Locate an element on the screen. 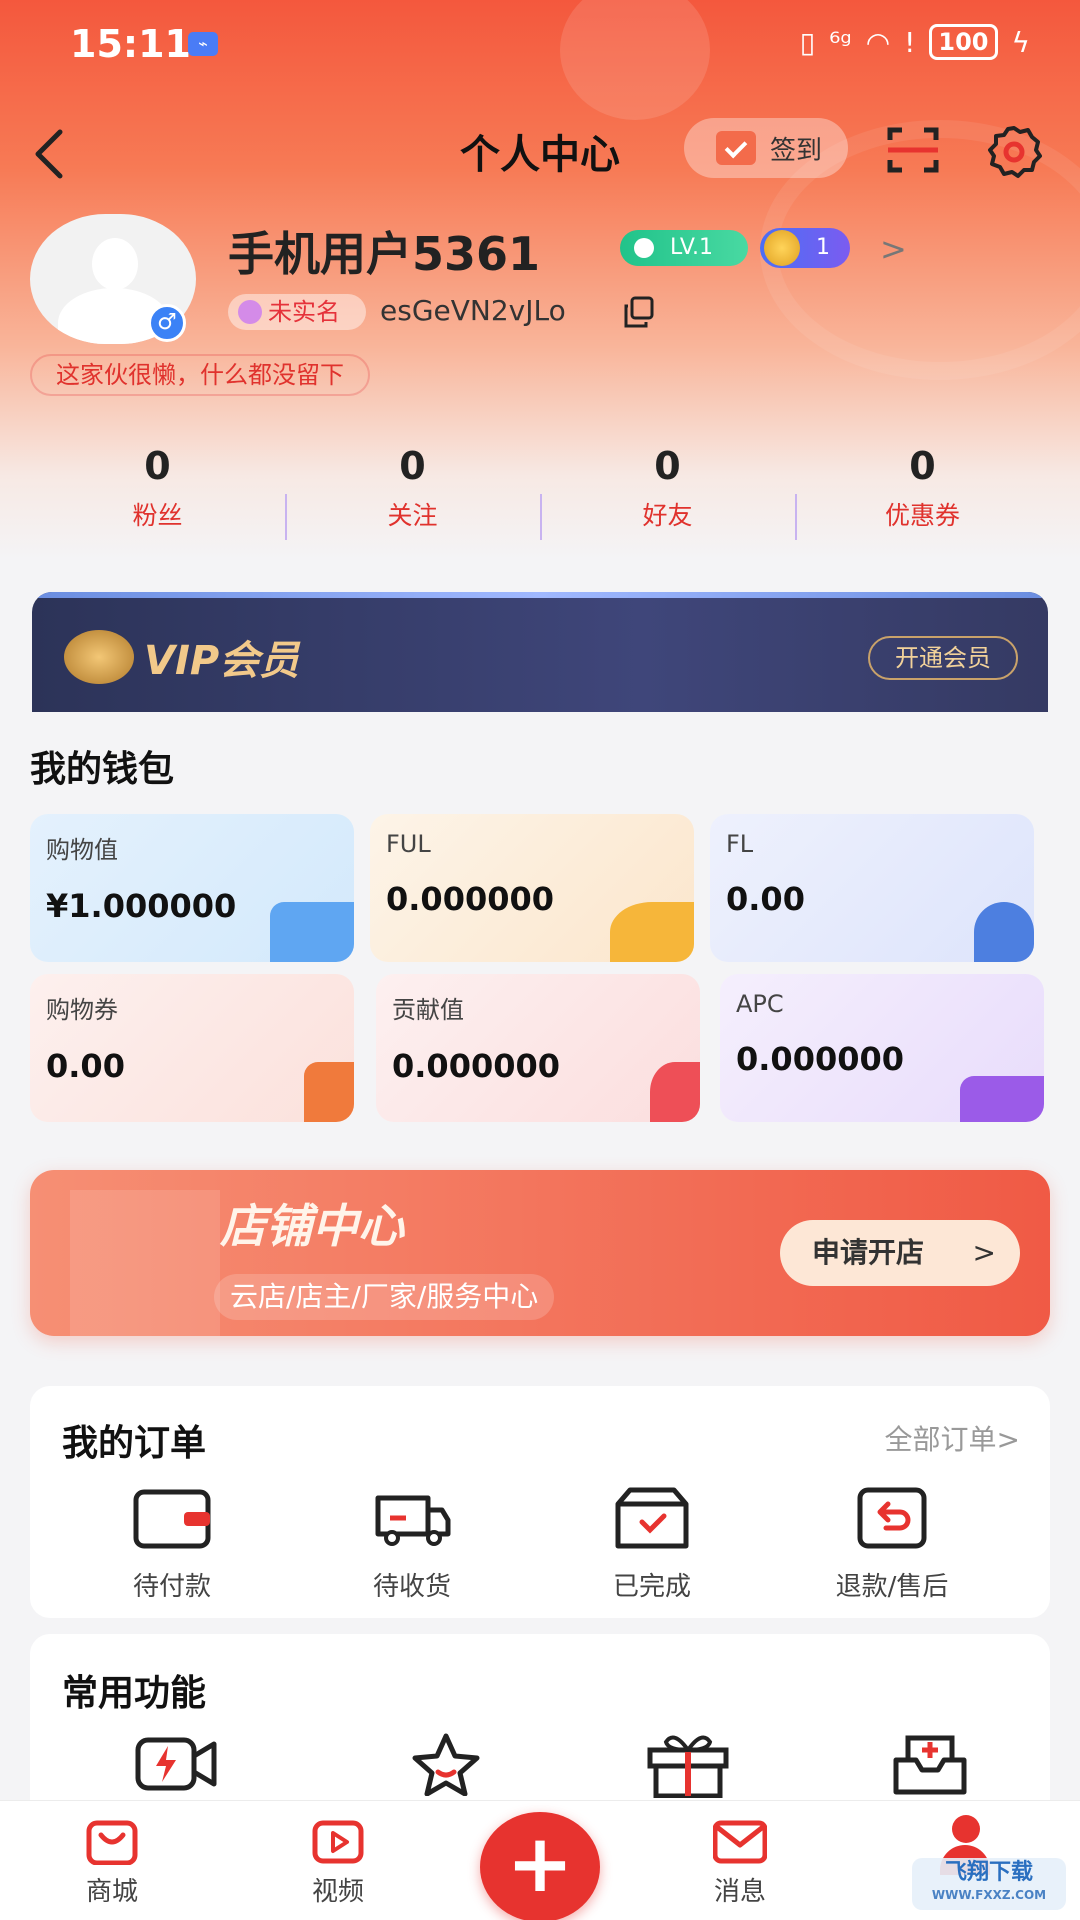 The height and width of the screenshot is (1920, 1080). wallet-label: 购物值 is located at coordinates (82, 850).